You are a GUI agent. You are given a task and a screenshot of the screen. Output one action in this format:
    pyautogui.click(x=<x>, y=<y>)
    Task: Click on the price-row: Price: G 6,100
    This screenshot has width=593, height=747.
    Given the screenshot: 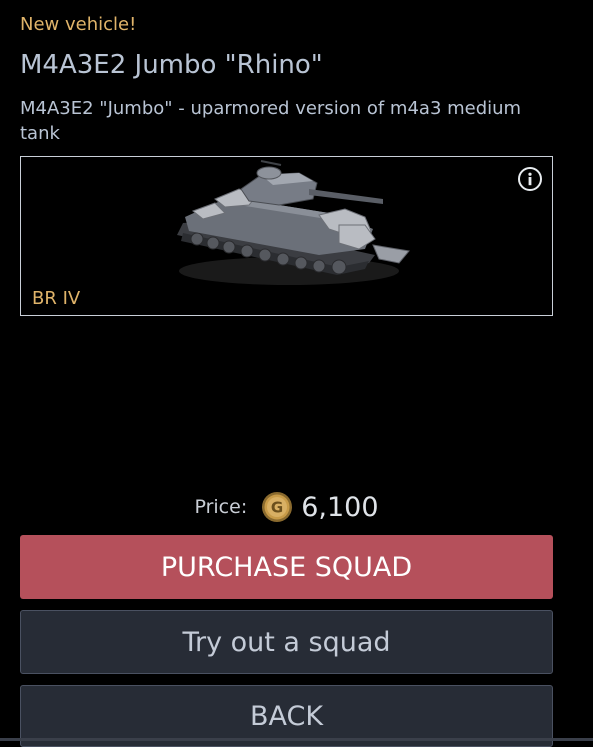 What is the action you would take?
    pyautogui.click(x=286, y=507)
    